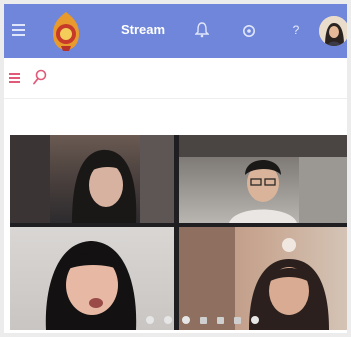  What do you see at coordinates (175, 98) in the screenshot?
I see `divider` at bounding box center [175, 98].